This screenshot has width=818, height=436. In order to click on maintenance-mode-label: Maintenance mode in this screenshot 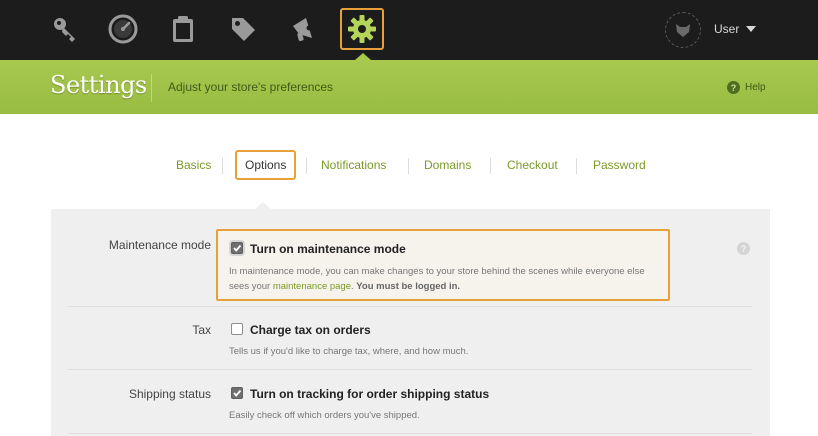, I will do `click(159, 245)`.